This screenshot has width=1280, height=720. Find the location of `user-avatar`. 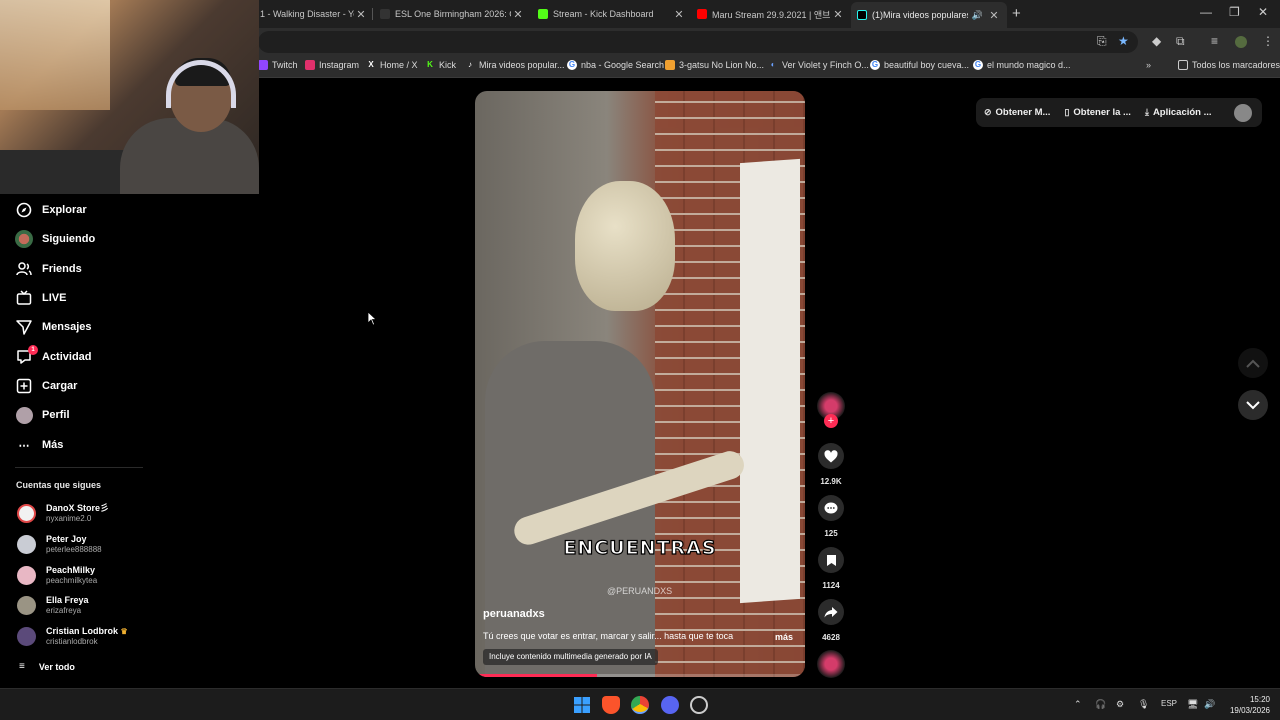

user-avatar is located at coordinates (1243, 113).